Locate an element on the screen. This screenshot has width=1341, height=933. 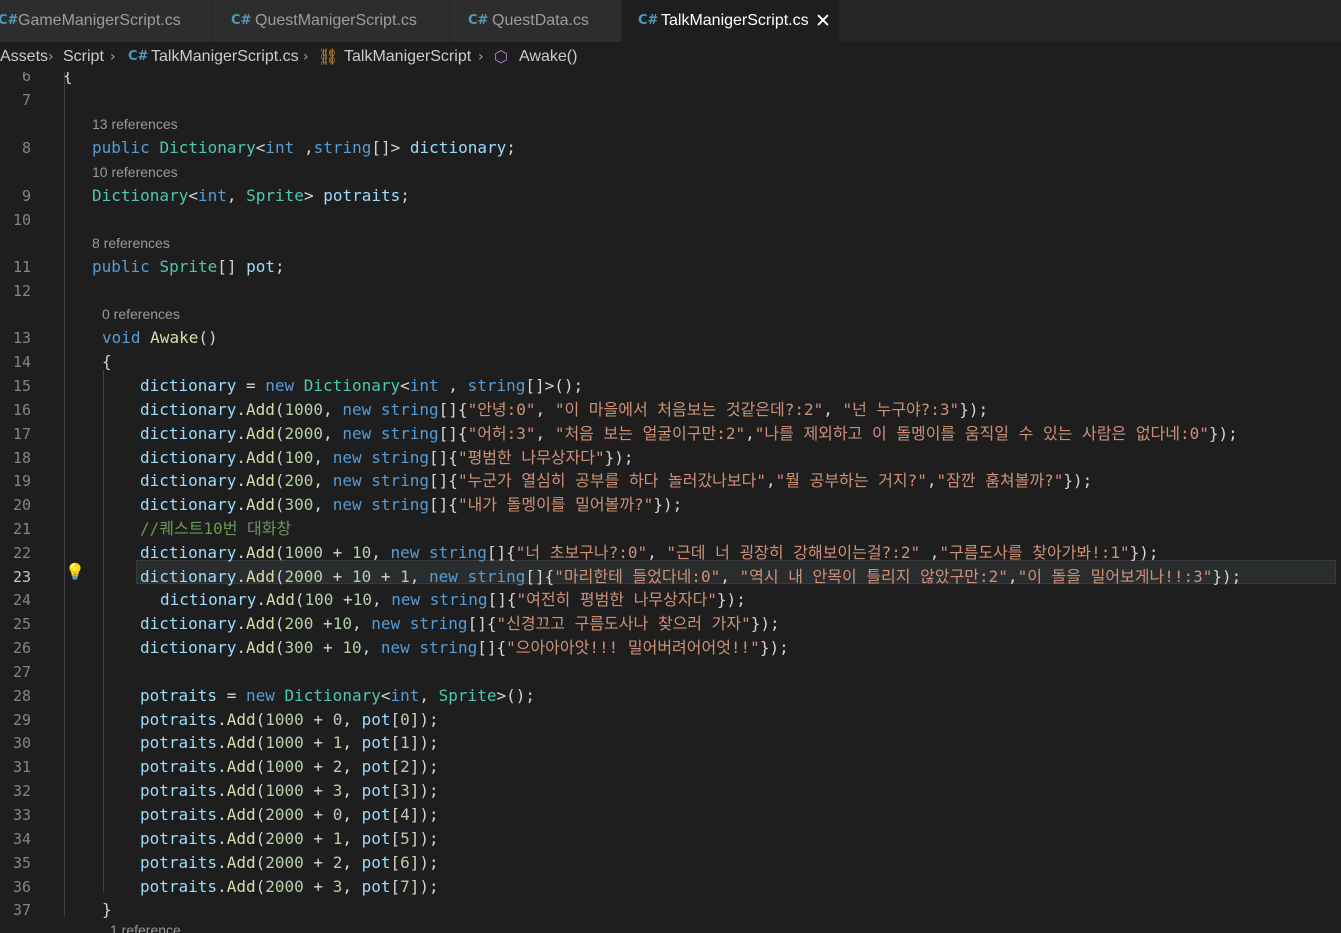
line-number: 33 is located at coordinates (21, 815).